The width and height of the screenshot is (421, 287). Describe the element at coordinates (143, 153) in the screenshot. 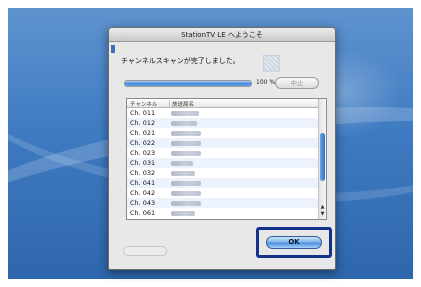

I see `channel-number: Ch. 023` at that location.